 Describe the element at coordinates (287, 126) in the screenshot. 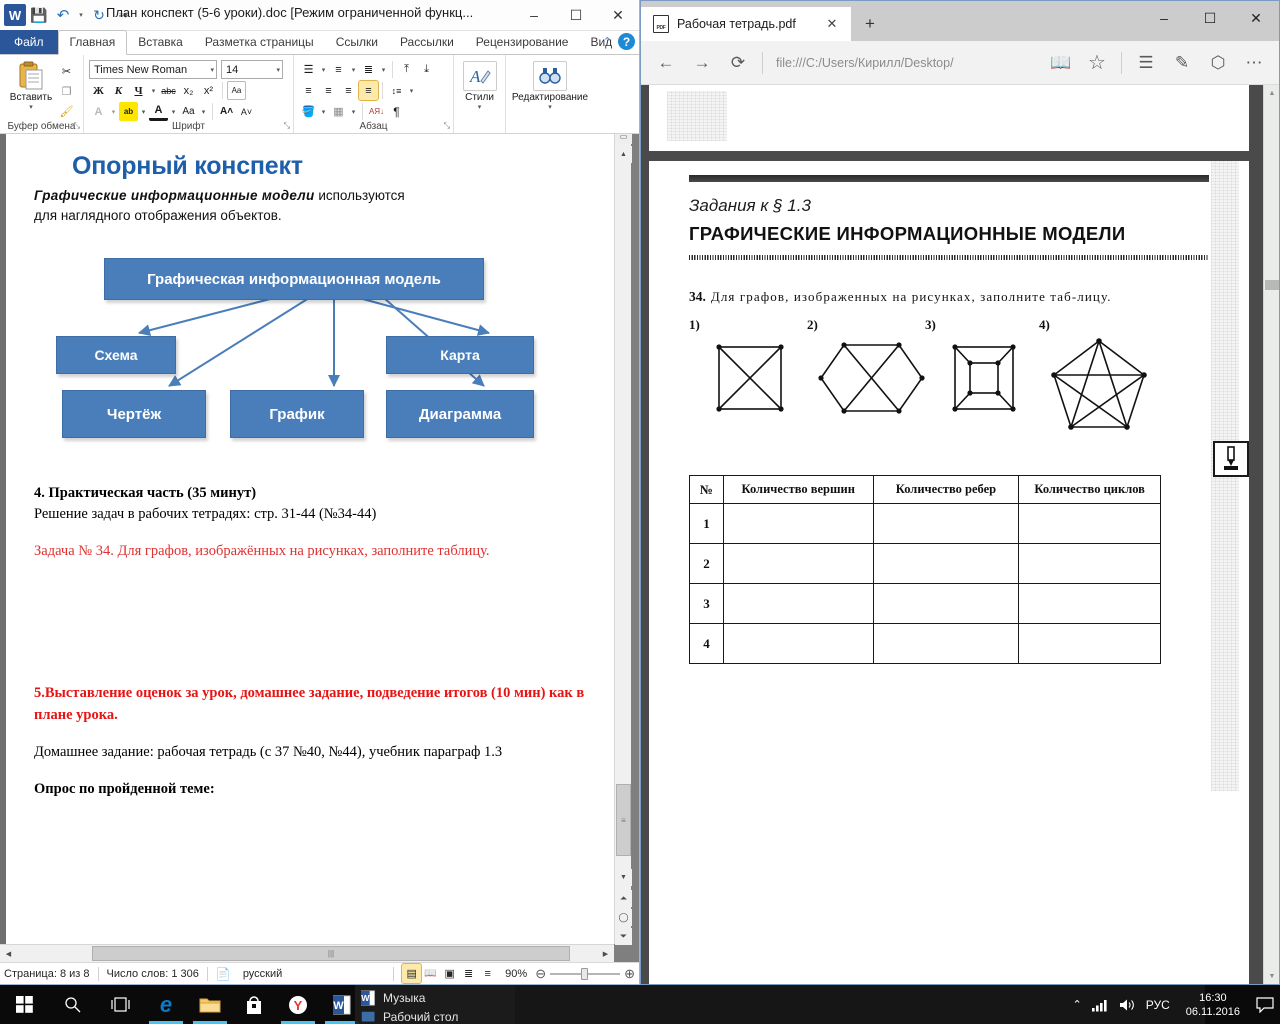

I see `font-dialog-launcher: ⤡` at that location.